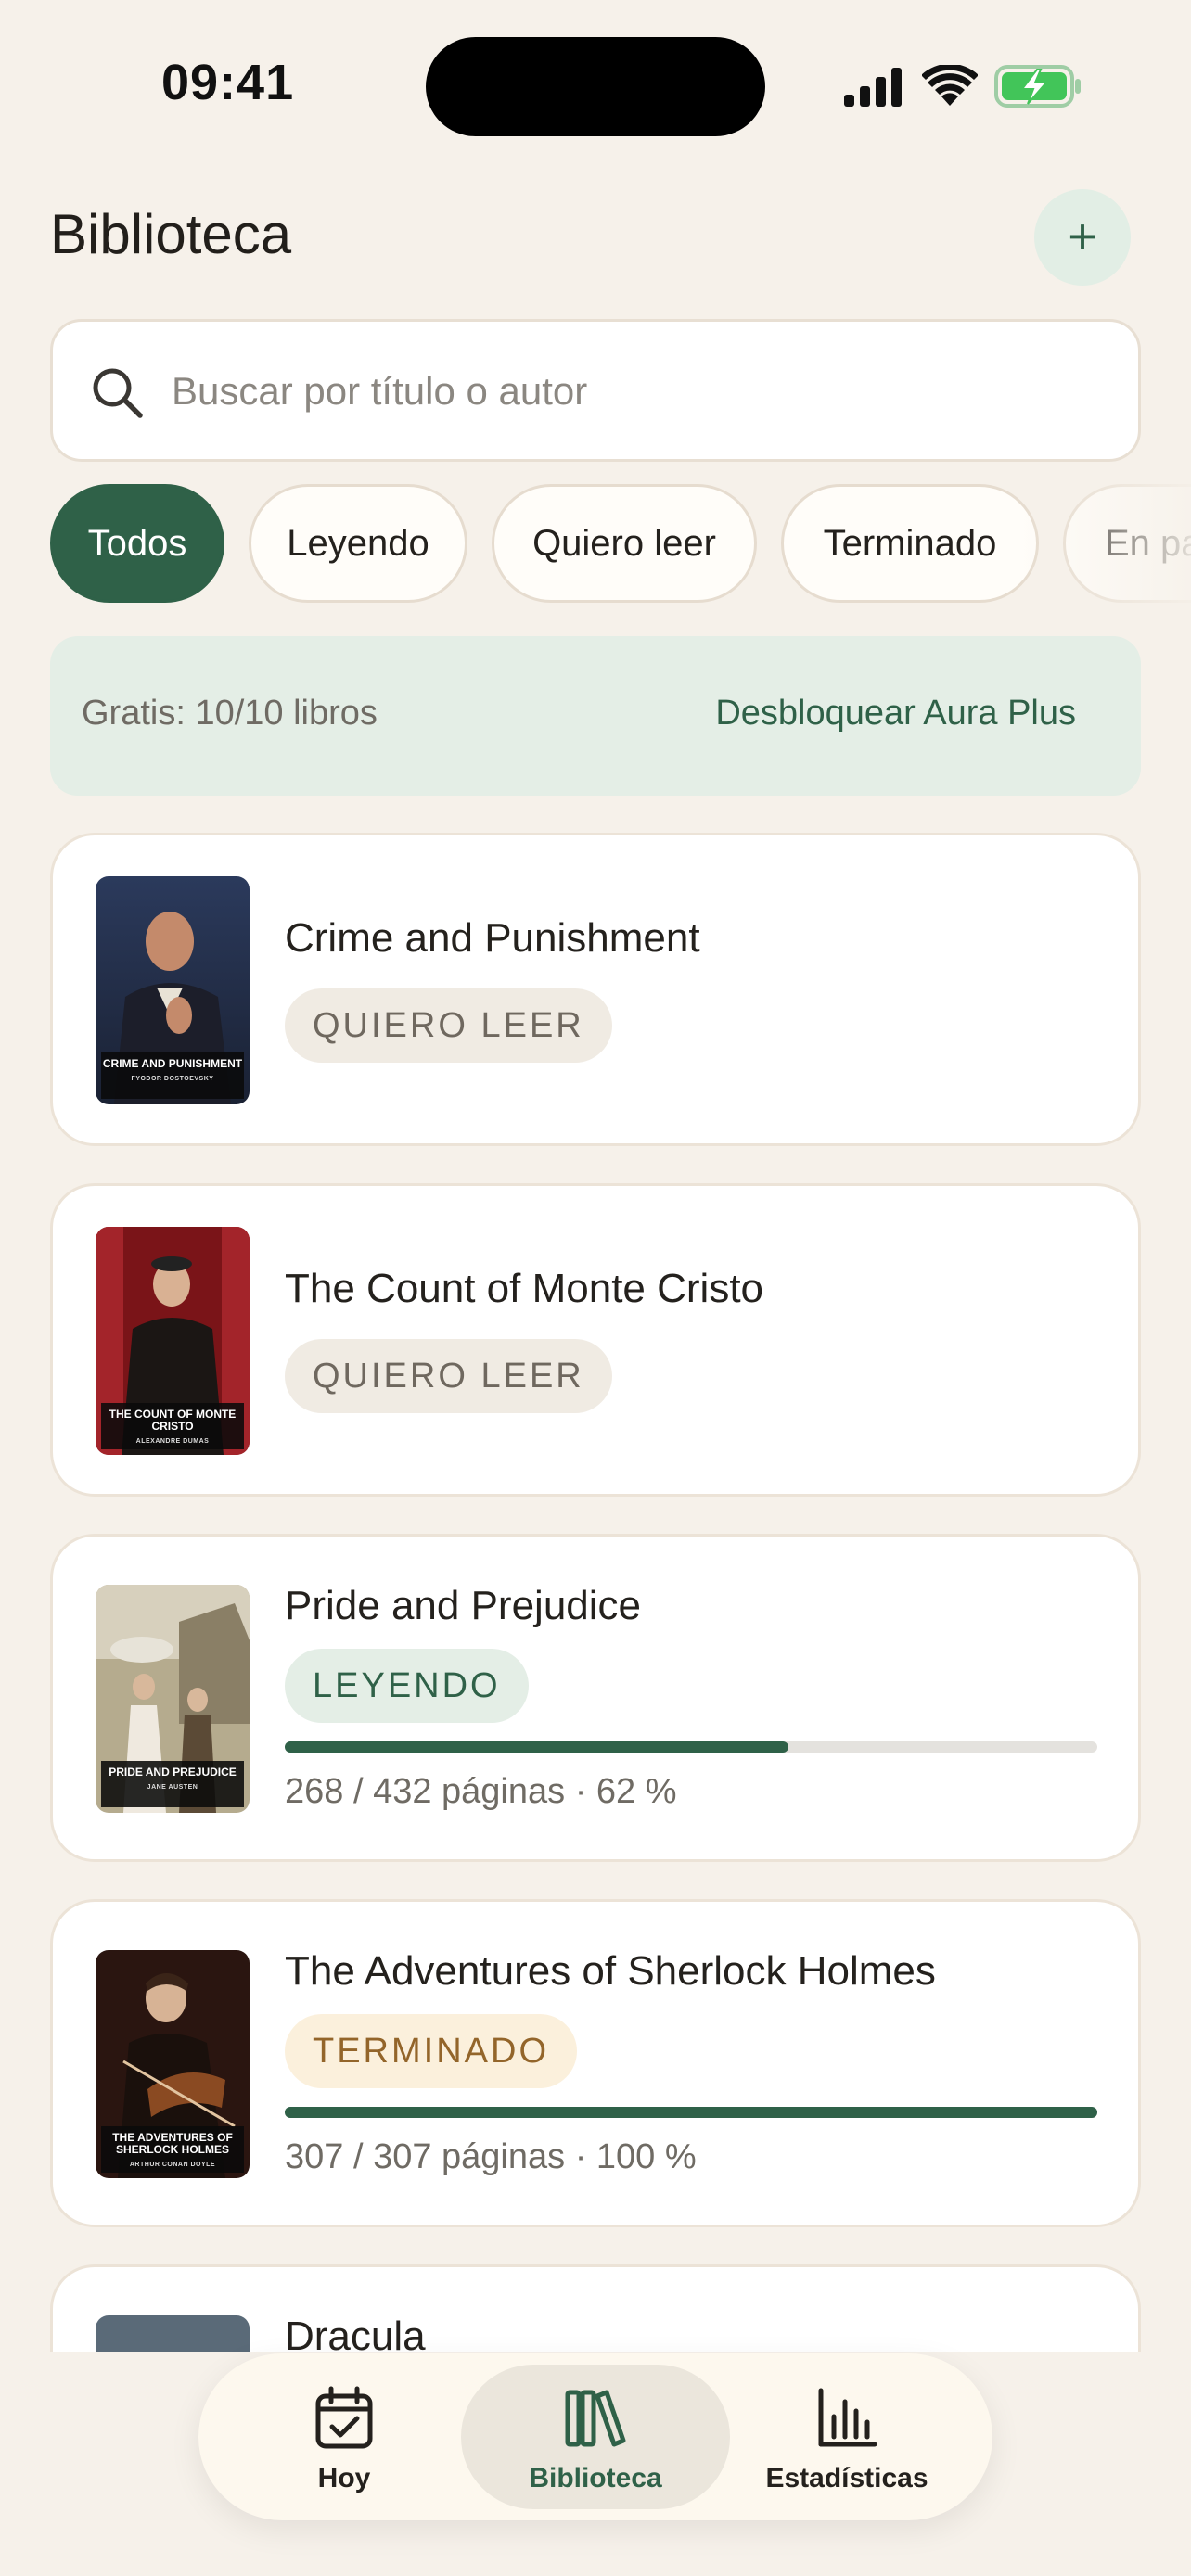  What do you see at coordinates (172, 1784) in the screenshot?
I see `cover-caption: PRIDE AND PREJUDICE JANE AUSTEN` at bounding box center [172, 1784].